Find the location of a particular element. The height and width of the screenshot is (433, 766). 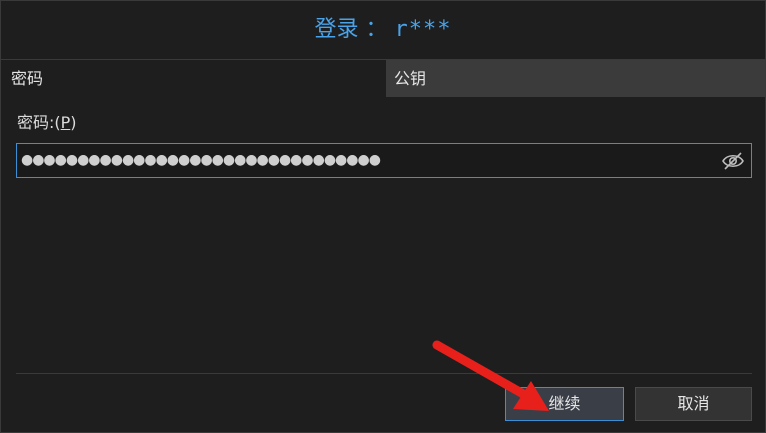

tab-password: 密码 is located at coordinates (193, 78).